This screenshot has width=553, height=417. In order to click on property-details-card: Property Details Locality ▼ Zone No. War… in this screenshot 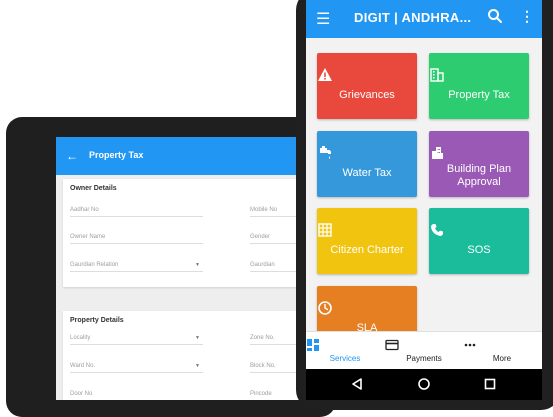, I will do `click(181, 355)`.